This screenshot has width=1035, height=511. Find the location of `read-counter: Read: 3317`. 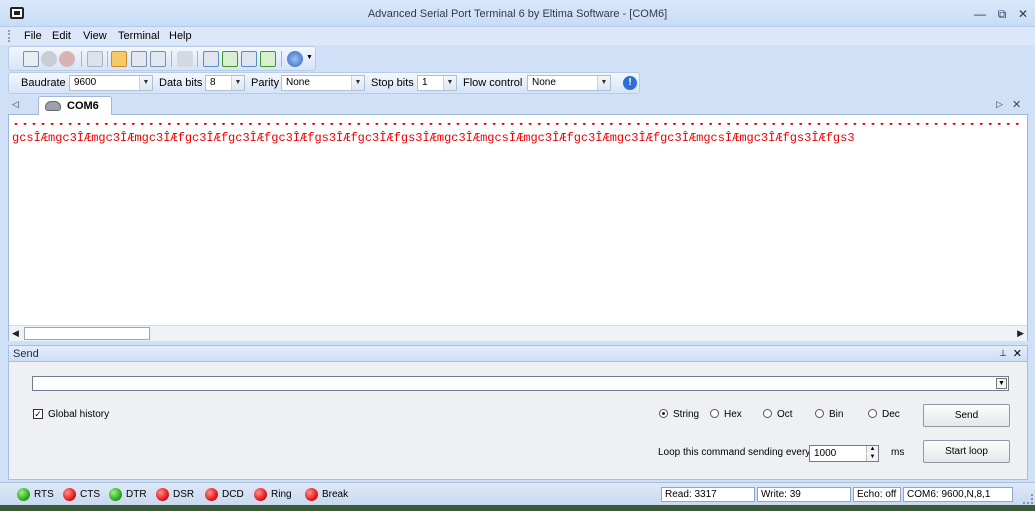

read-counter: Read: 3317 is located at coordinates (708, 494).